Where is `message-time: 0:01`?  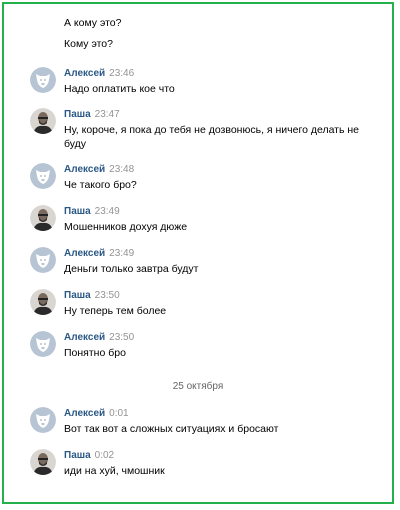 message-time: 0:01 is located at coordinates (118, 413).